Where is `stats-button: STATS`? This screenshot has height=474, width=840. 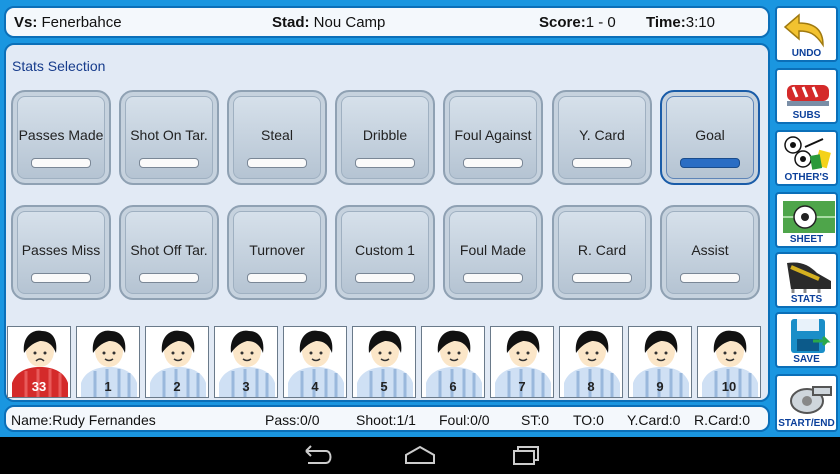
stats-button: STATS is located at coordinates (806, 280).